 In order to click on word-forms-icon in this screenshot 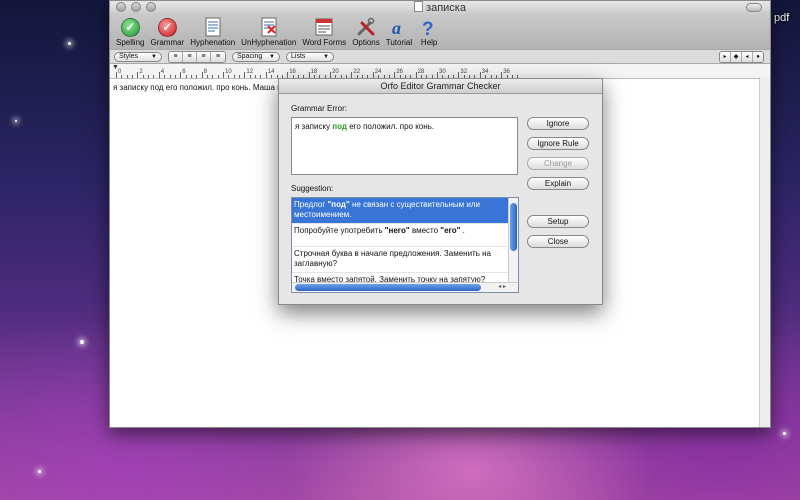, I will do `click(324, 27)`.